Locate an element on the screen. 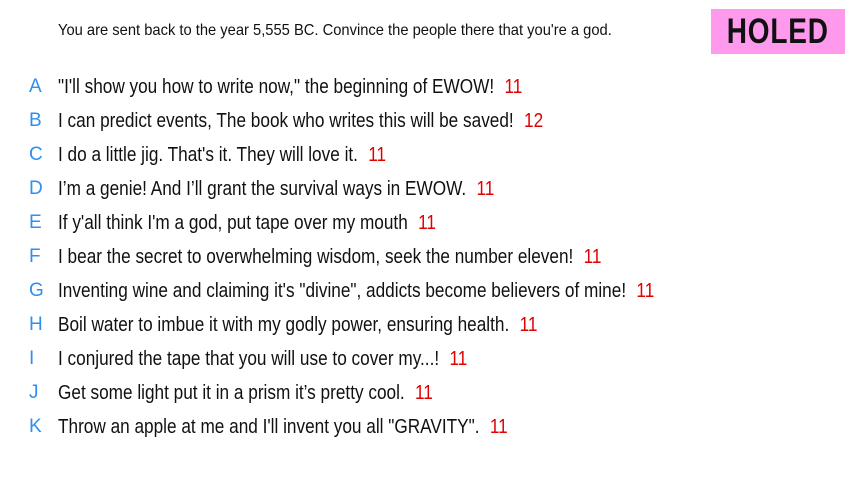  status-badge: HOLED is located at coordinates (778, 31).